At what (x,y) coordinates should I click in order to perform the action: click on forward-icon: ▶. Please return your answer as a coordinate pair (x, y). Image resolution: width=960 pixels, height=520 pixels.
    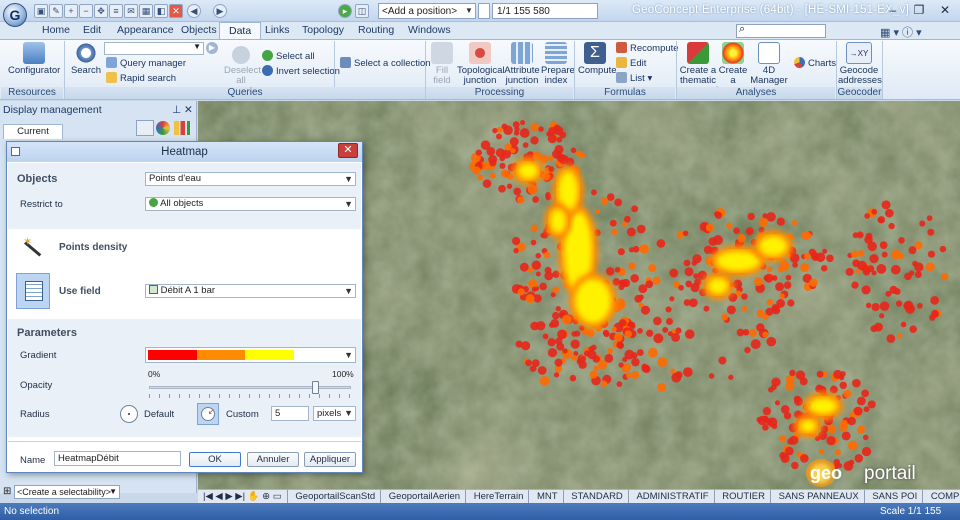
    Looking at the image, I should click on (220, 11).